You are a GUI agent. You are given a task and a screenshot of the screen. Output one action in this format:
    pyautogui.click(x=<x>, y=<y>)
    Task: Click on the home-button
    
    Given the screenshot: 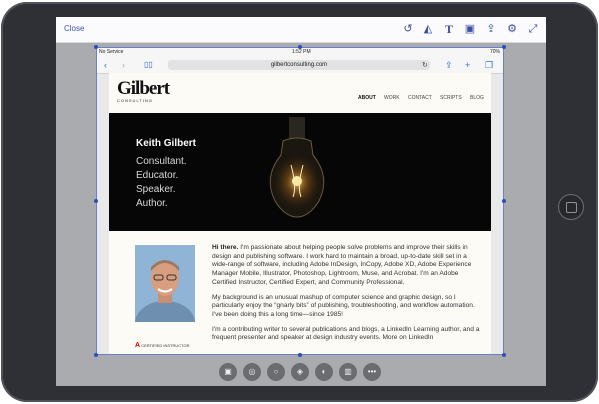 What is the action you would take?
    pyautogui.click(x=571, y=207)
    